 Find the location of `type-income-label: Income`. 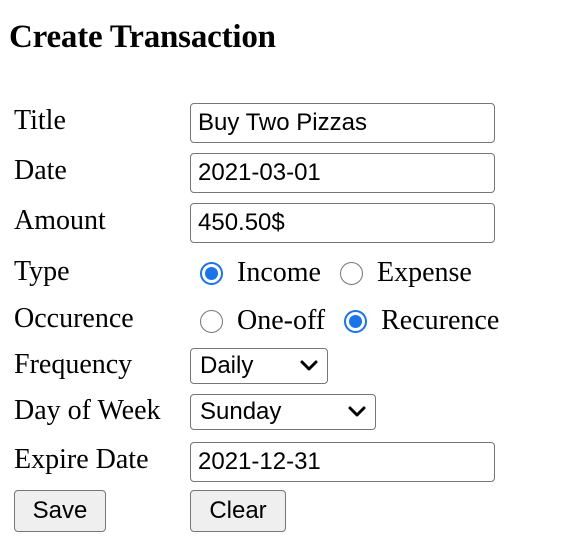

type-income-label: Income is located at coordinates (279, 272).